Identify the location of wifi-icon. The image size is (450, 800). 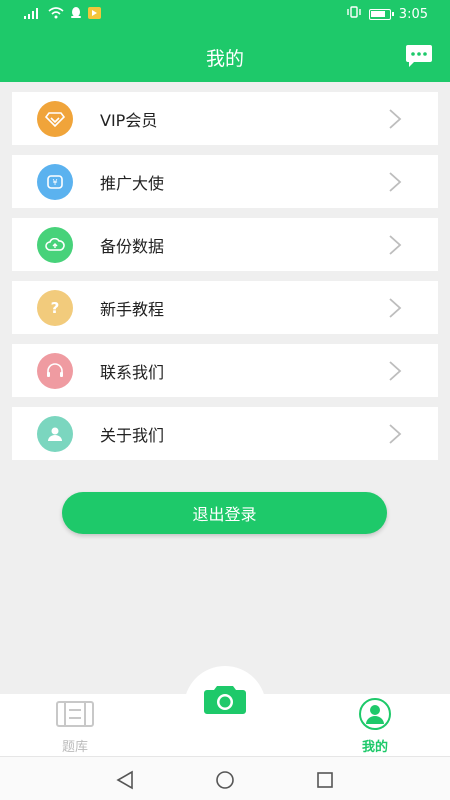
(56, 14).